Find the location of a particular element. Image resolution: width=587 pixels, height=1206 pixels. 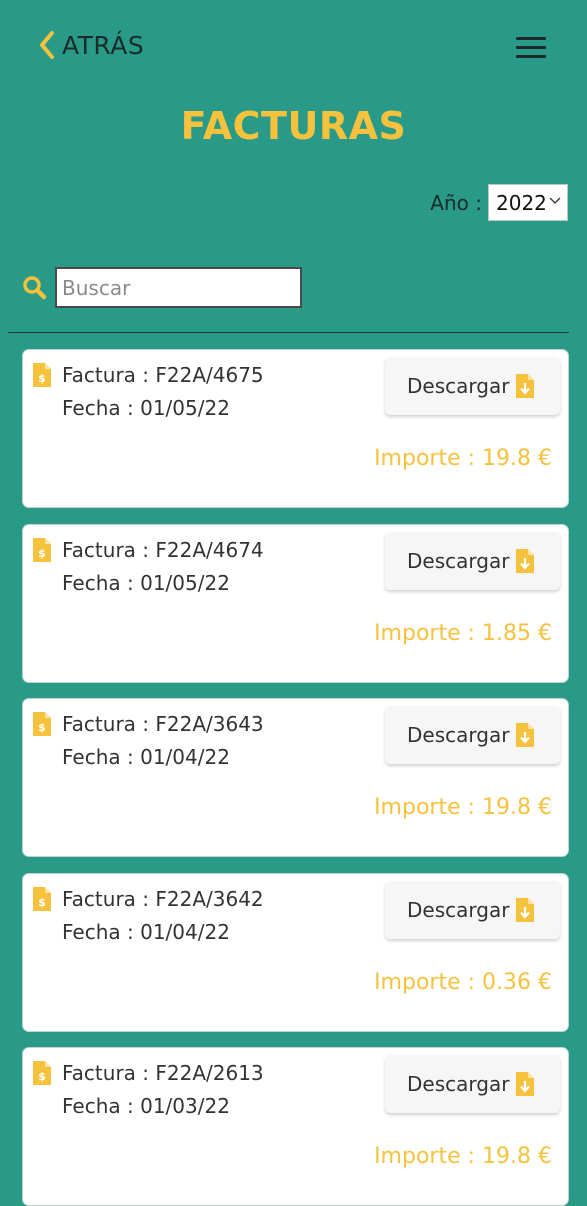

top-bar: ATRÁS is located at coordinates (293, 47).